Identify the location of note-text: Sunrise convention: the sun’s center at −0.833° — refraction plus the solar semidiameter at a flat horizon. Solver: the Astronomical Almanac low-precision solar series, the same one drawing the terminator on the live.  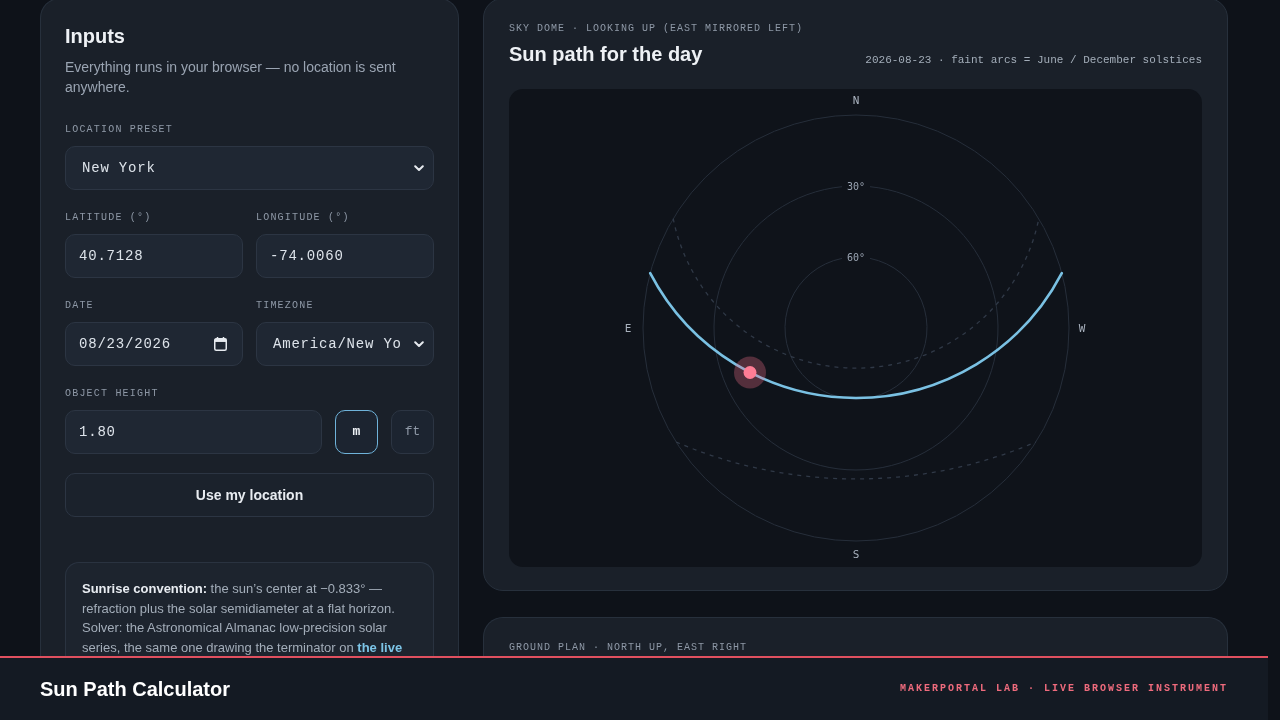
(243, 618).